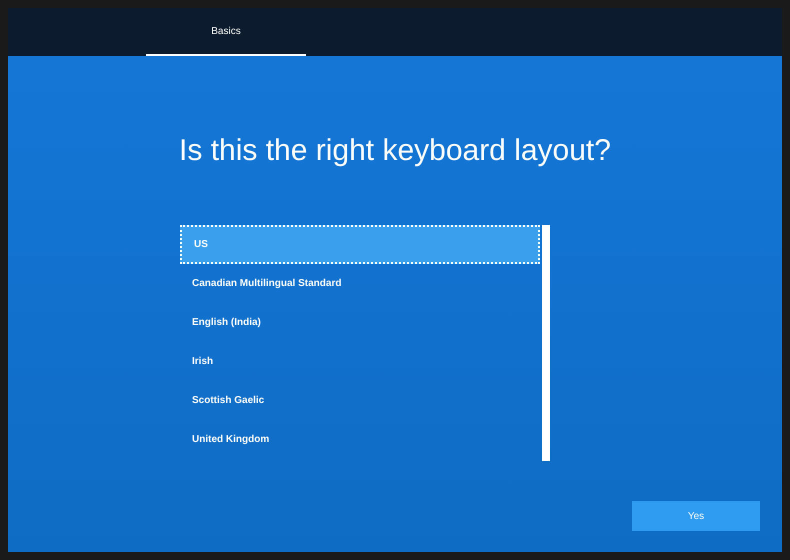 The height and width of the screenshot is (560, 790). Describe the element at coordinates (696, 516) in the screenshot. I see `yes-button: Yes` at that location.